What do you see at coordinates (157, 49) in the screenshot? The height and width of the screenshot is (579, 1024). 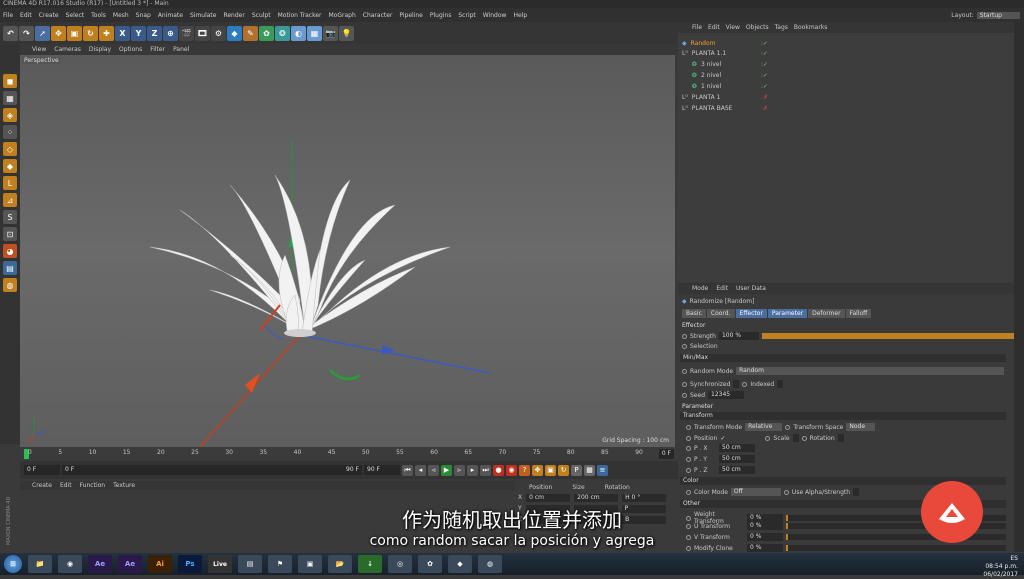 I see `viewport-menu-filter: Filter` at bounding box center [157, 49].